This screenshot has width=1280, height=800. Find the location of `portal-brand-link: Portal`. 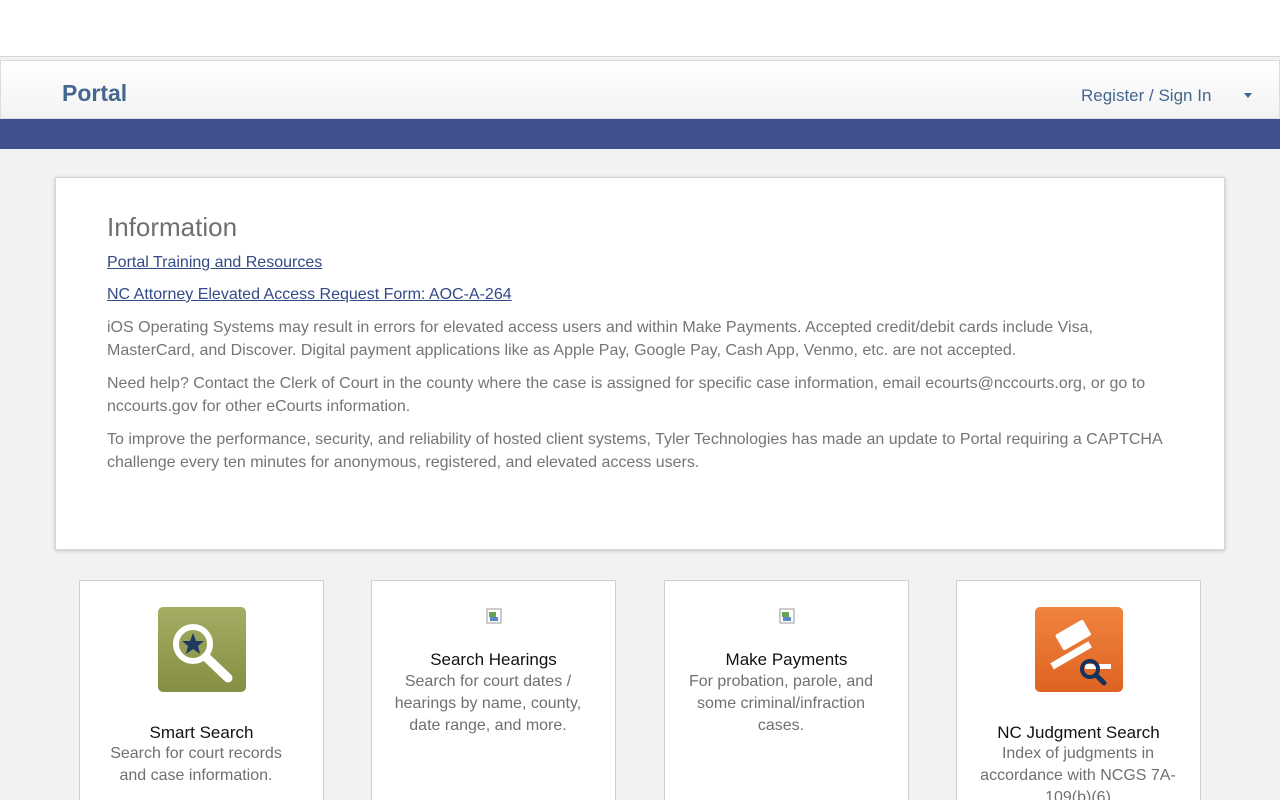

portal-brand-link: Portal is located at coordinates (94, 93).